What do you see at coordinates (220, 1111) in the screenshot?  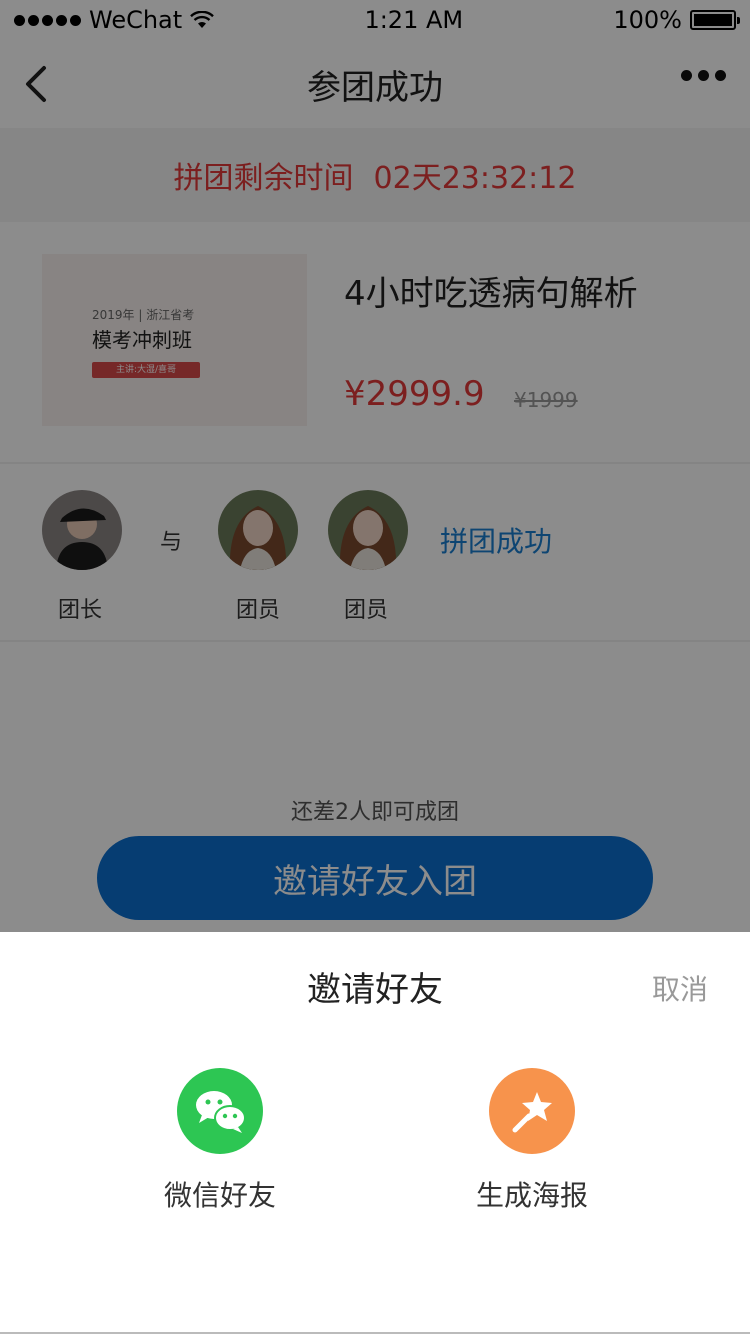 I see `wechat-icon` at bounding box center [220, 1111].